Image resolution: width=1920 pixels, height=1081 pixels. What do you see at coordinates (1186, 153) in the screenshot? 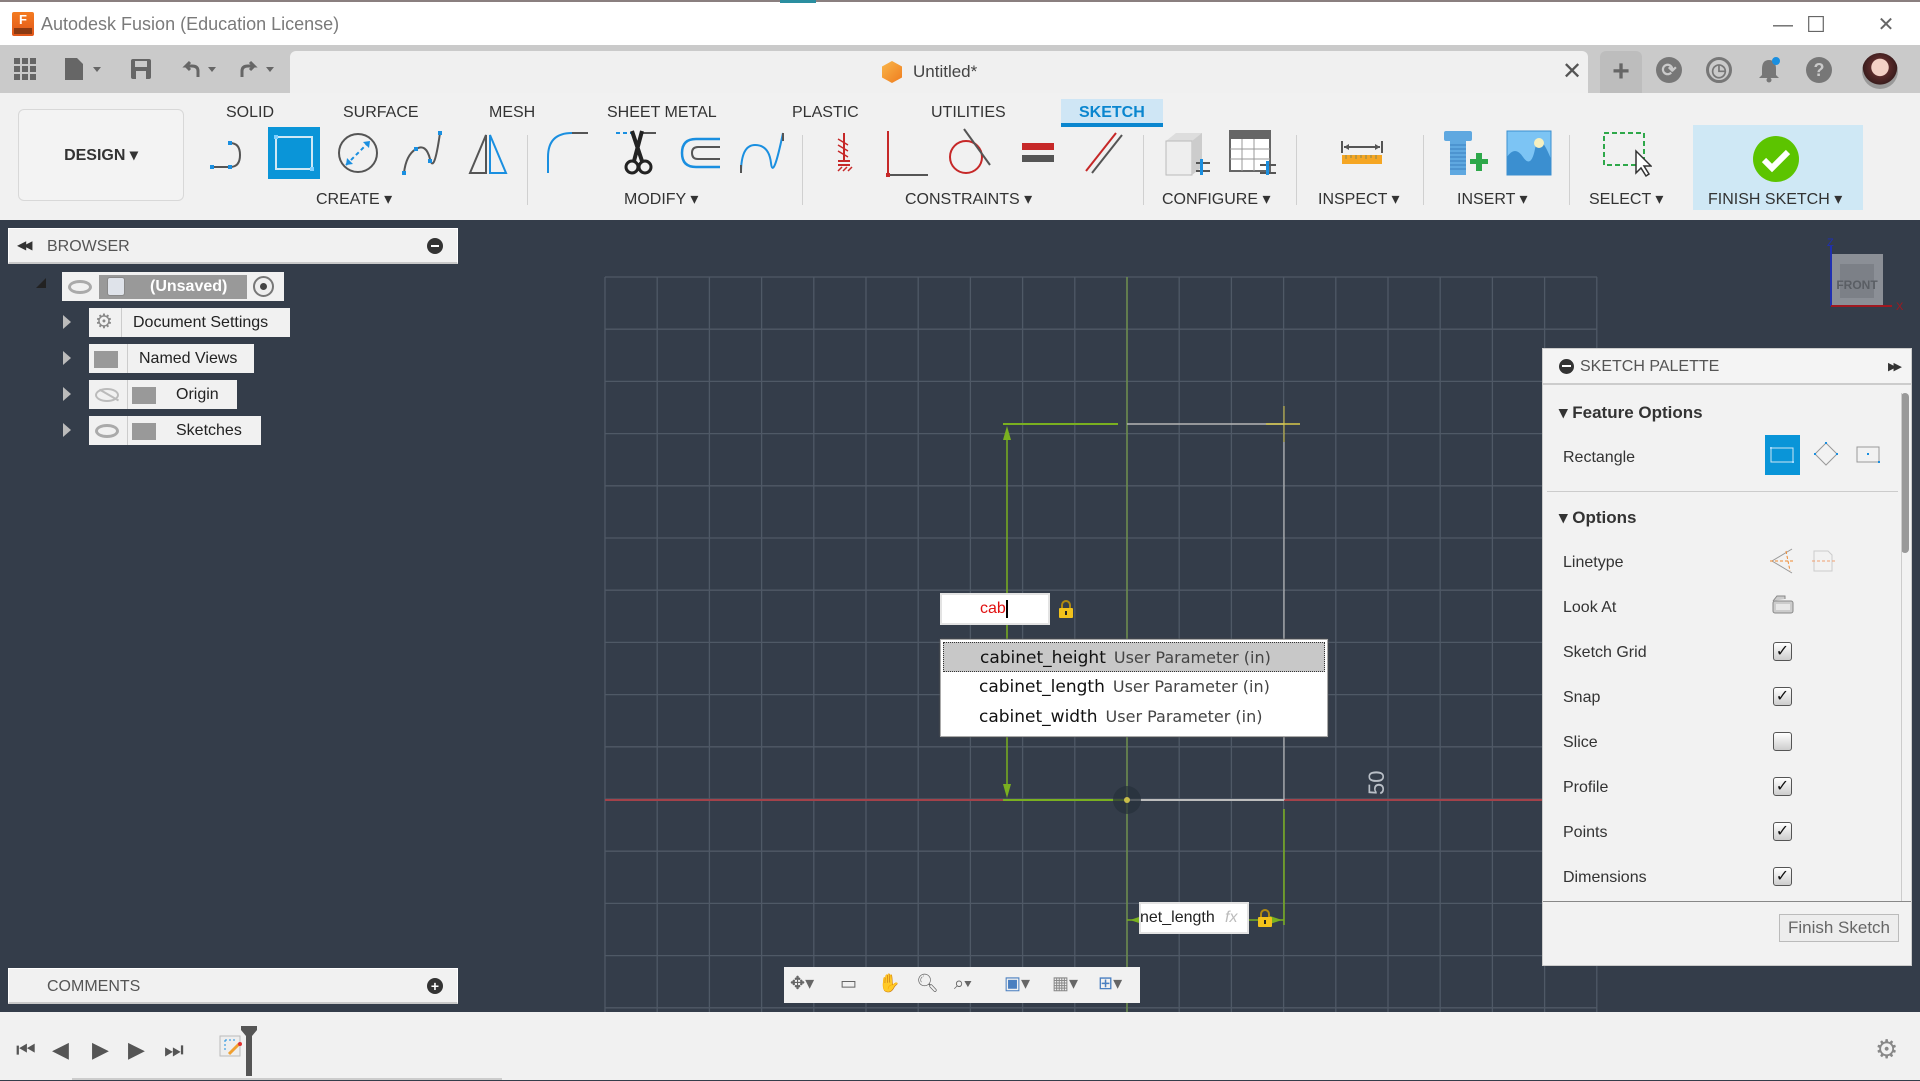
I see `change-parameters-icon` at bounding box center [1186, 153].